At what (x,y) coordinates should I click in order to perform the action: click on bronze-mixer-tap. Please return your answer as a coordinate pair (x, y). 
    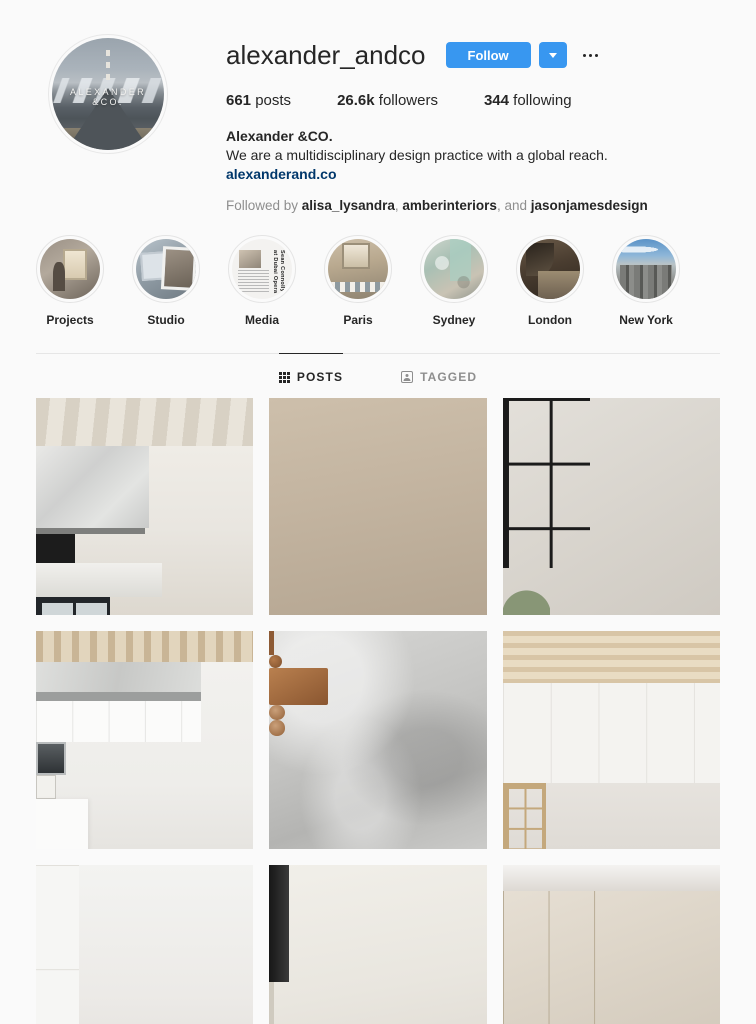
    Looking at the image, I should click on (276, 662).